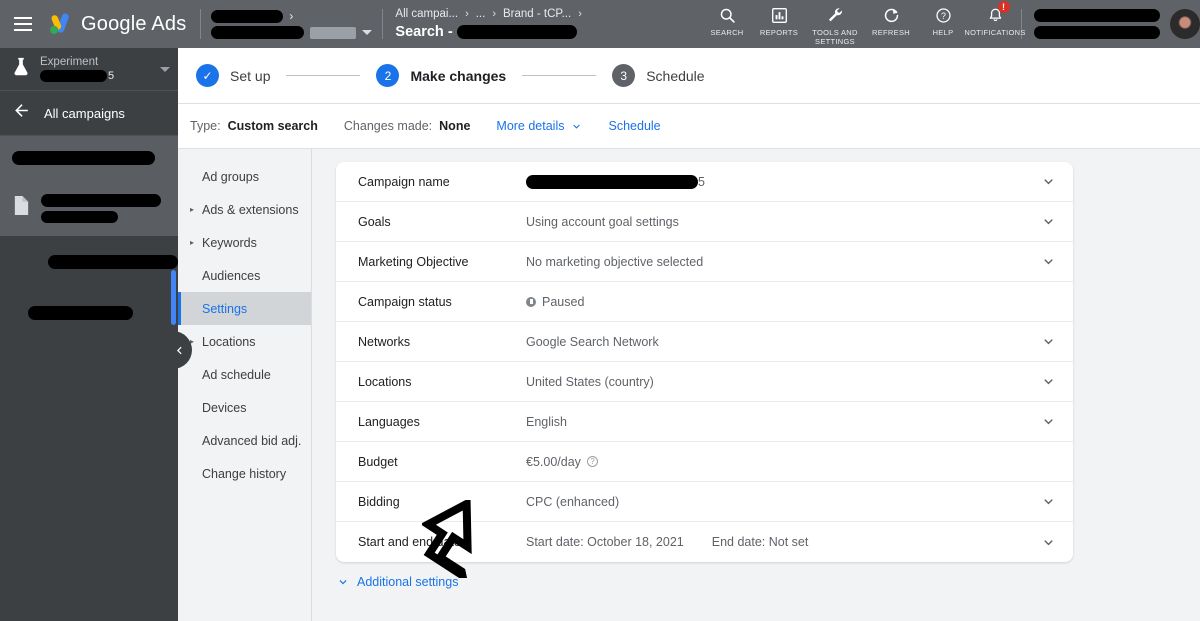 The image size is (1200, 621). I want to click on step-make-changes: 2 Make changes, so click(441, 75).